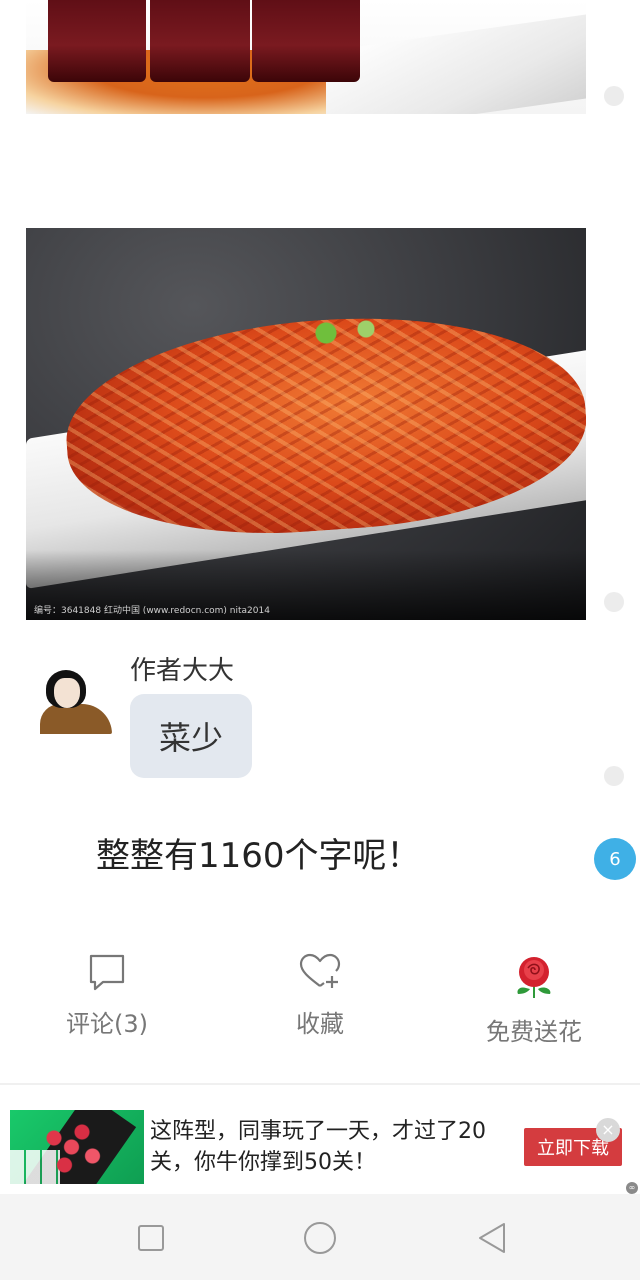 The height and width of the screenshot is (1280, 640). I want to click on green-garnish, so click(346, 333).